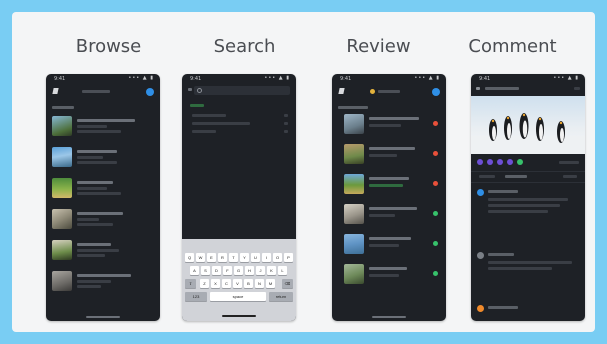  I want to click on key-z: Z, so click(204, 283).